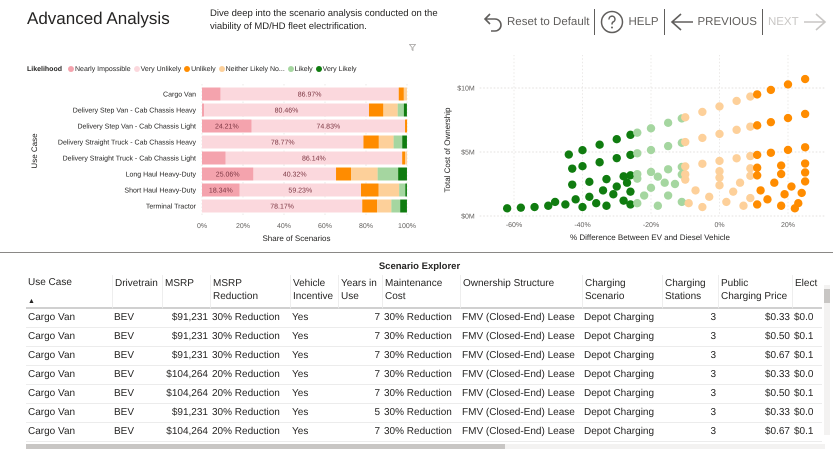  What do you see at coordinates (650, 237) in the screenshot?
I see `x-axis-title: % Difference Between EV and Diesel Vehicle` at bounding box center [650, 237].